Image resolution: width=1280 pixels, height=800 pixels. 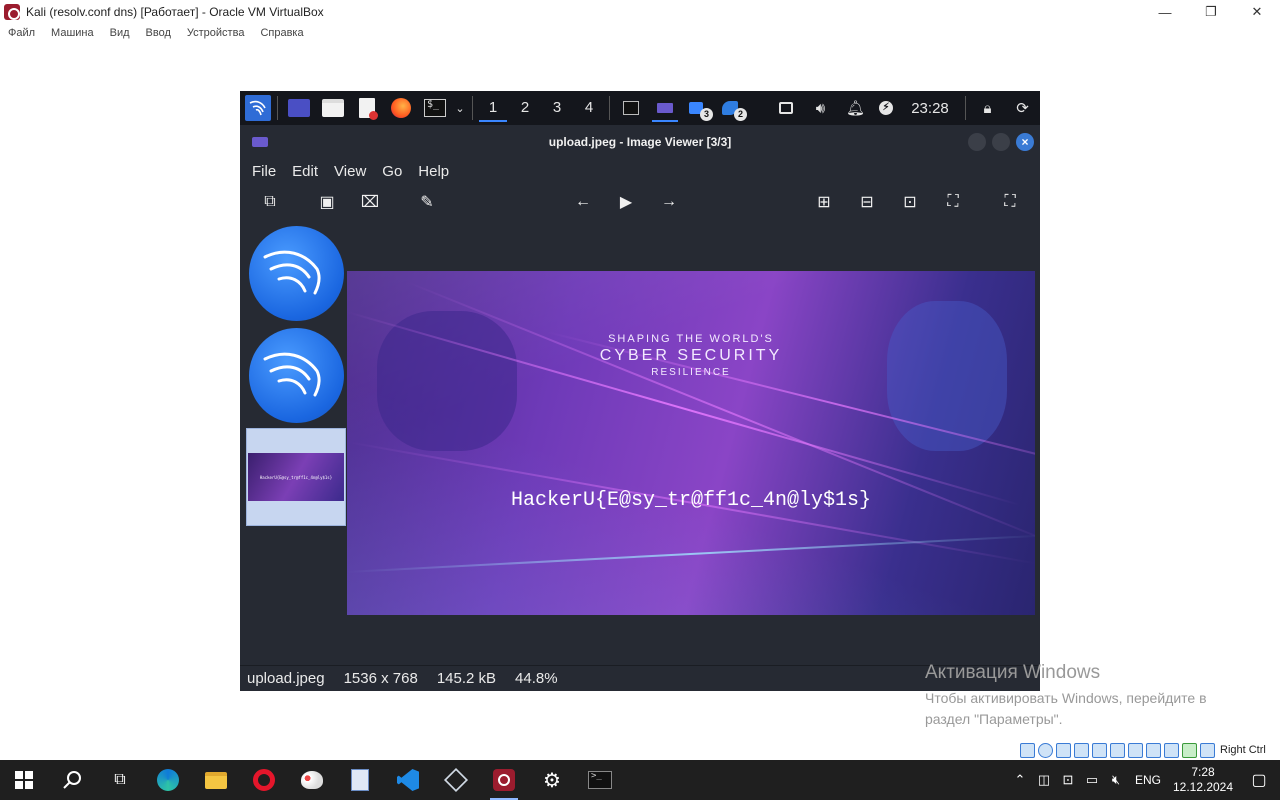 What do you see at coordinates (953, 202) in the screenshot?
I see `zoom-fit-button: ⛶` at bounding box center [953, 202].